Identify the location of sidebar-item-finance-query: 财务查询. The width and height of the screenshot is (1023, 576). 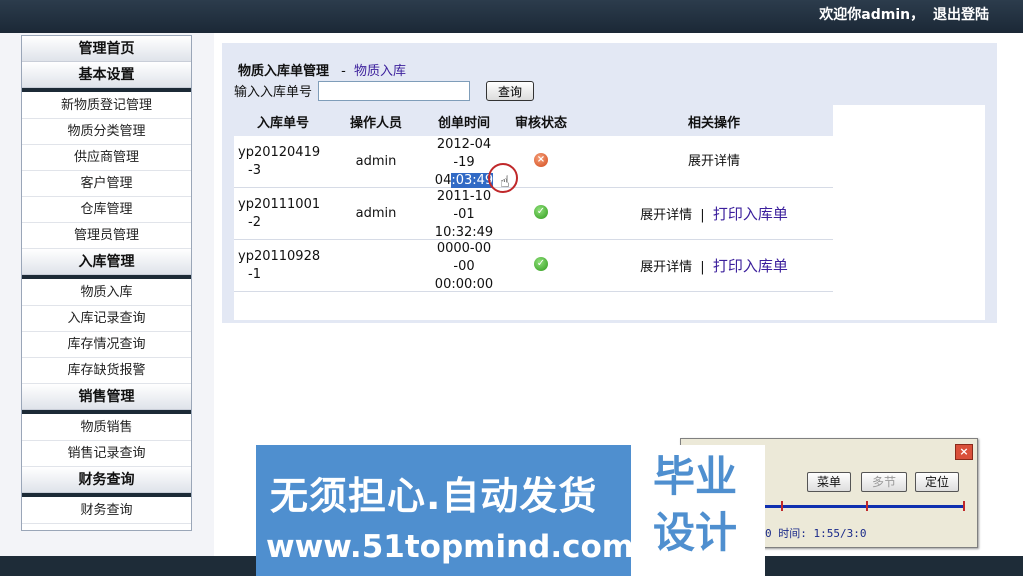
(106, 511).